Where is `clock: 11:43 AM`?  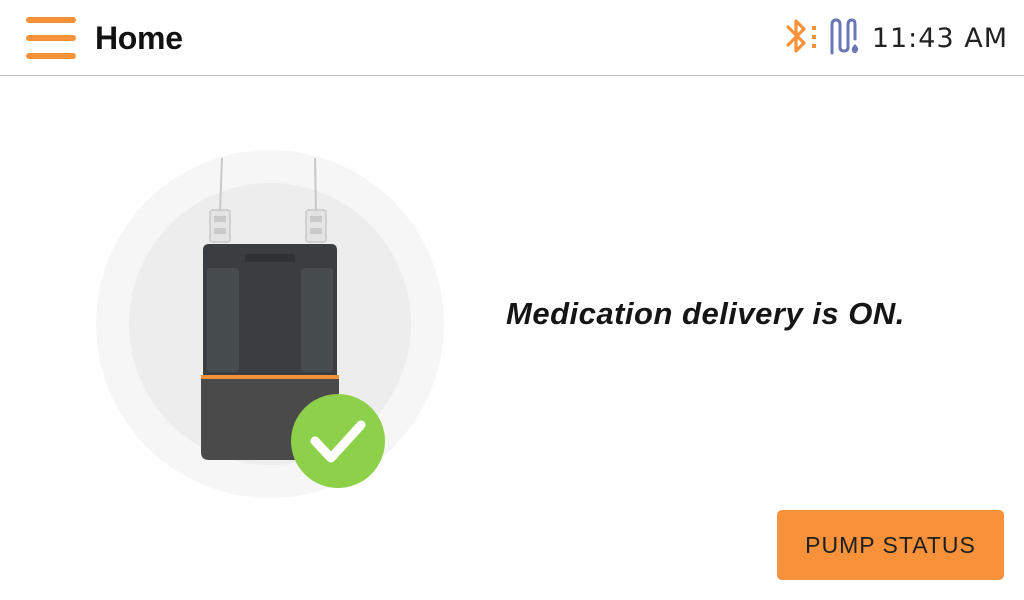
clock: 11:43 AM is located at coordinates (939, 38).